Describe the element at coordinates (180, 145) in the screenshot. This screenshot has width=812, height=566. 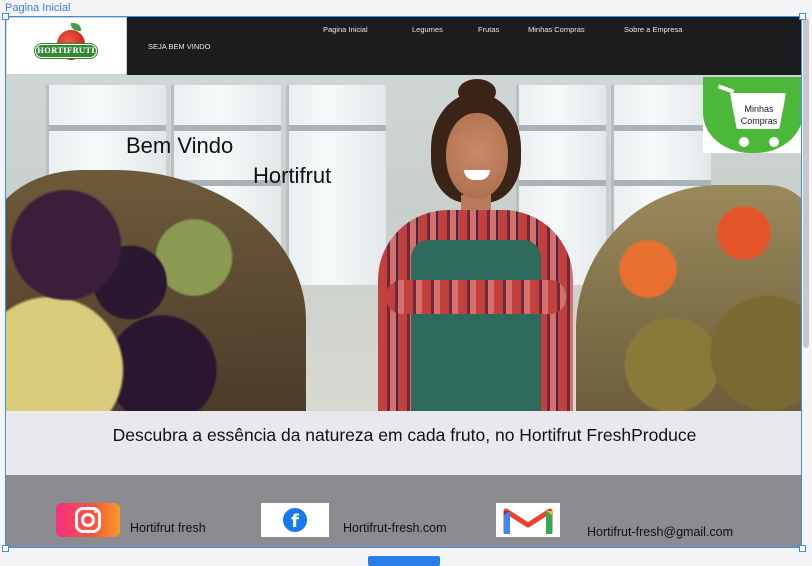
I see `hero-title-line1: Bem Vindo` at that location.